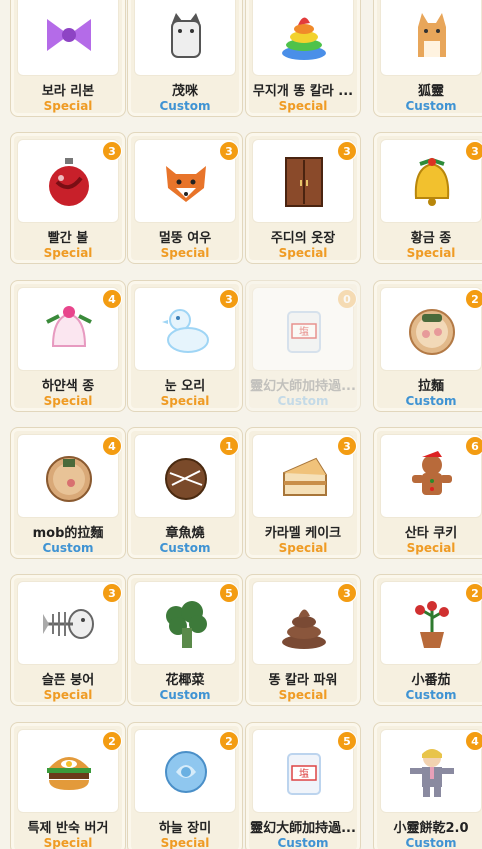 This screenshot has height=849, width=482. I want to click on item-card: 3 빨간 볼 Special, so click(68, 198).